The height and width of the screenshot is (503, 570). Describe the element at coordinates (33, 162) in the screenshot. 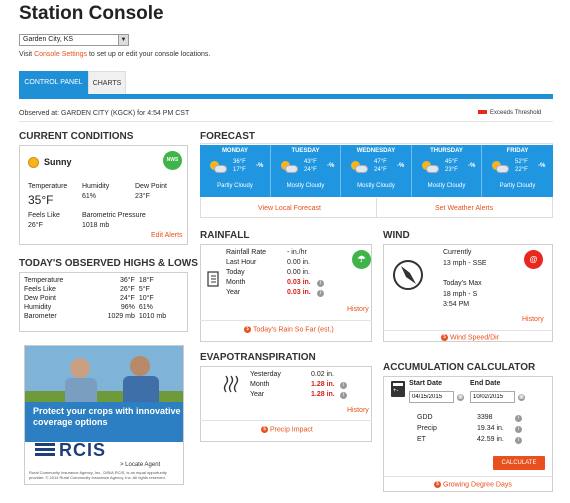

I see `sun-icon` at that location.